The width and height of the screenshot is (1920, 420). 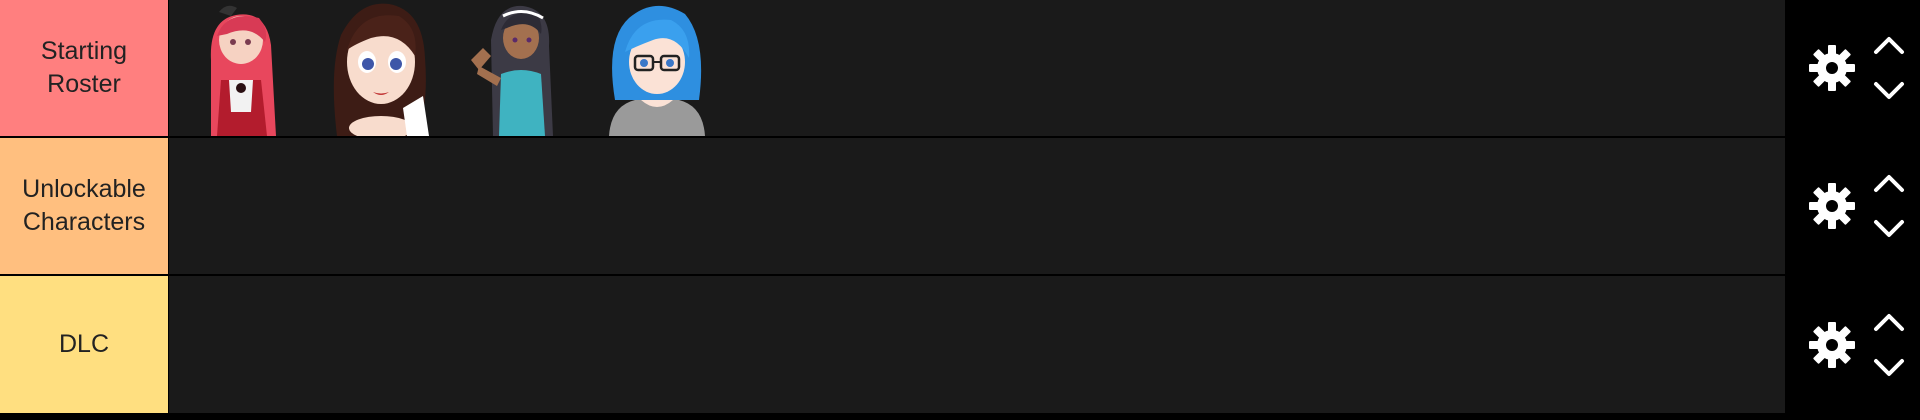 I want to click on tier-label-text: Starting Roster, so click(x=84, y=67).